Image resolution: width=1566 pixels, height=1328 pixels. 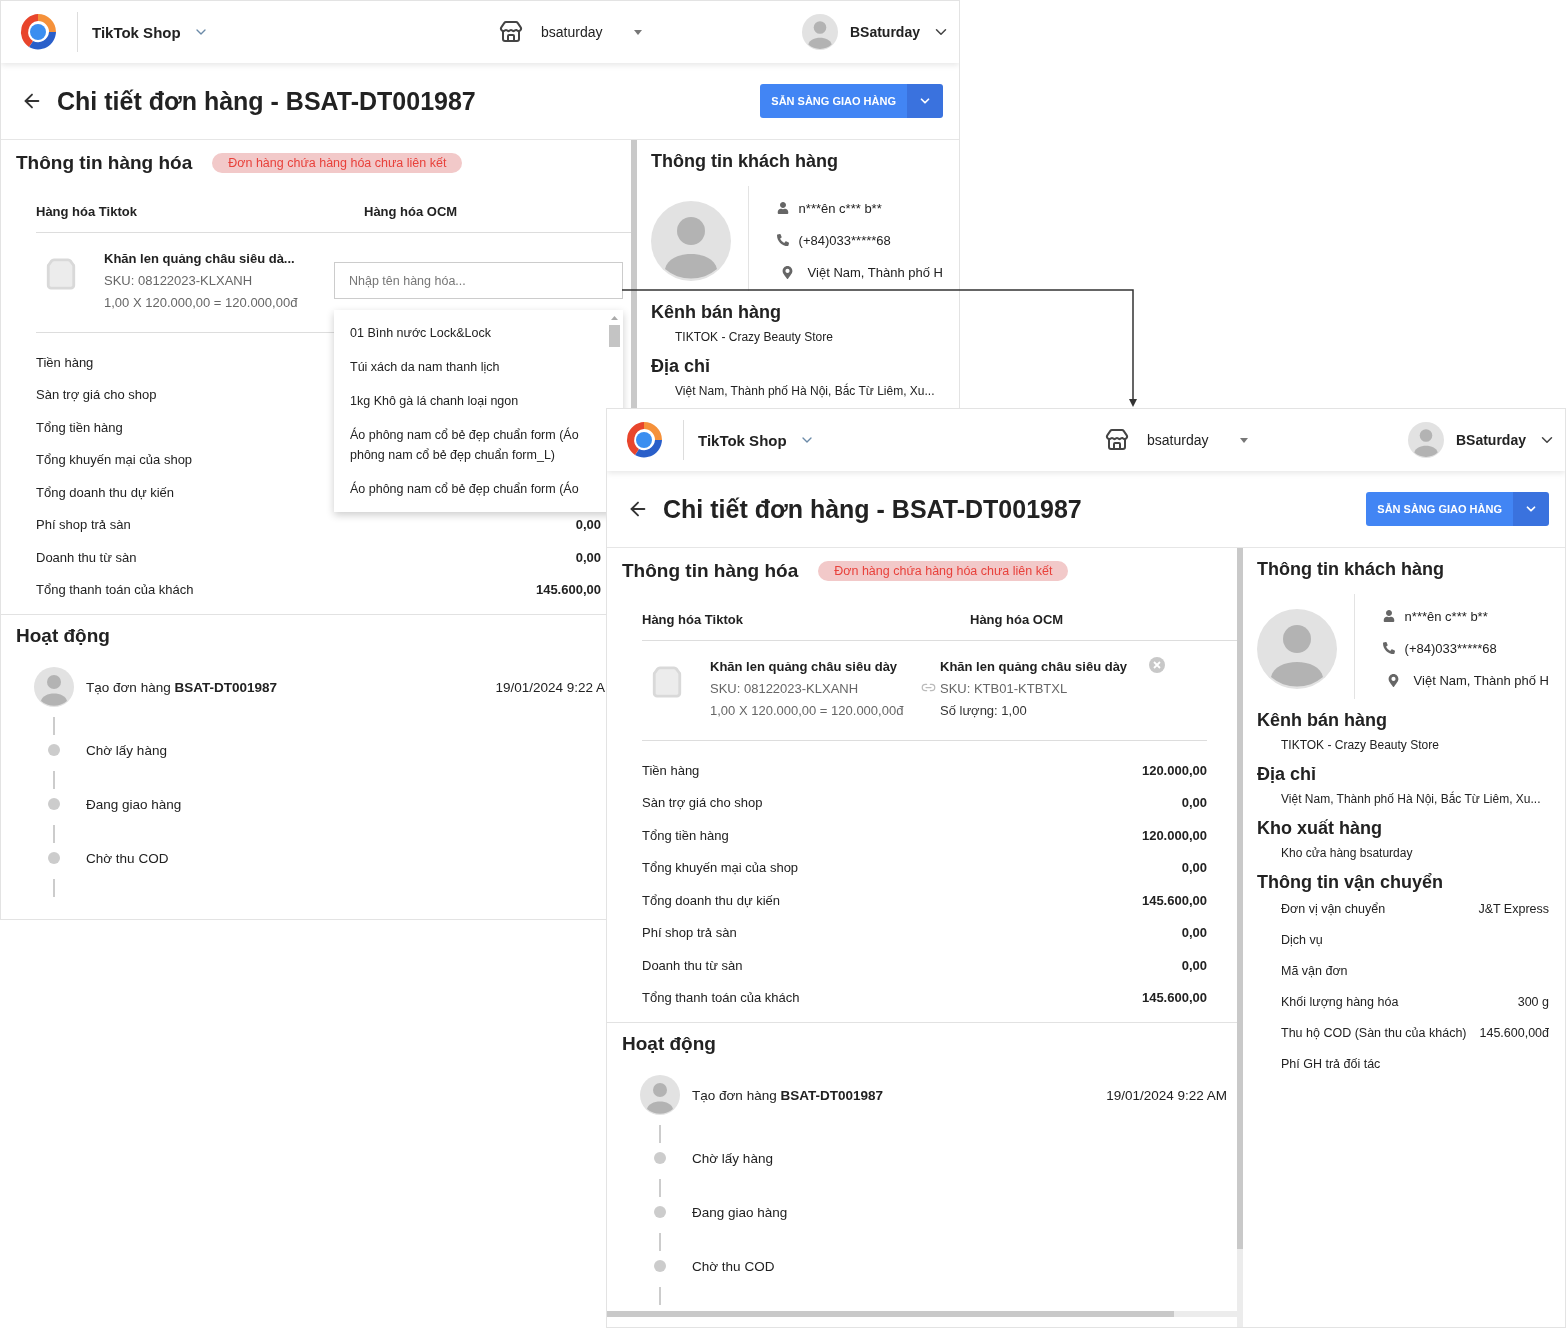 I want to click on section-text: TIKTOK - Crazy Beauty Store, so click(x=1360, y=745).